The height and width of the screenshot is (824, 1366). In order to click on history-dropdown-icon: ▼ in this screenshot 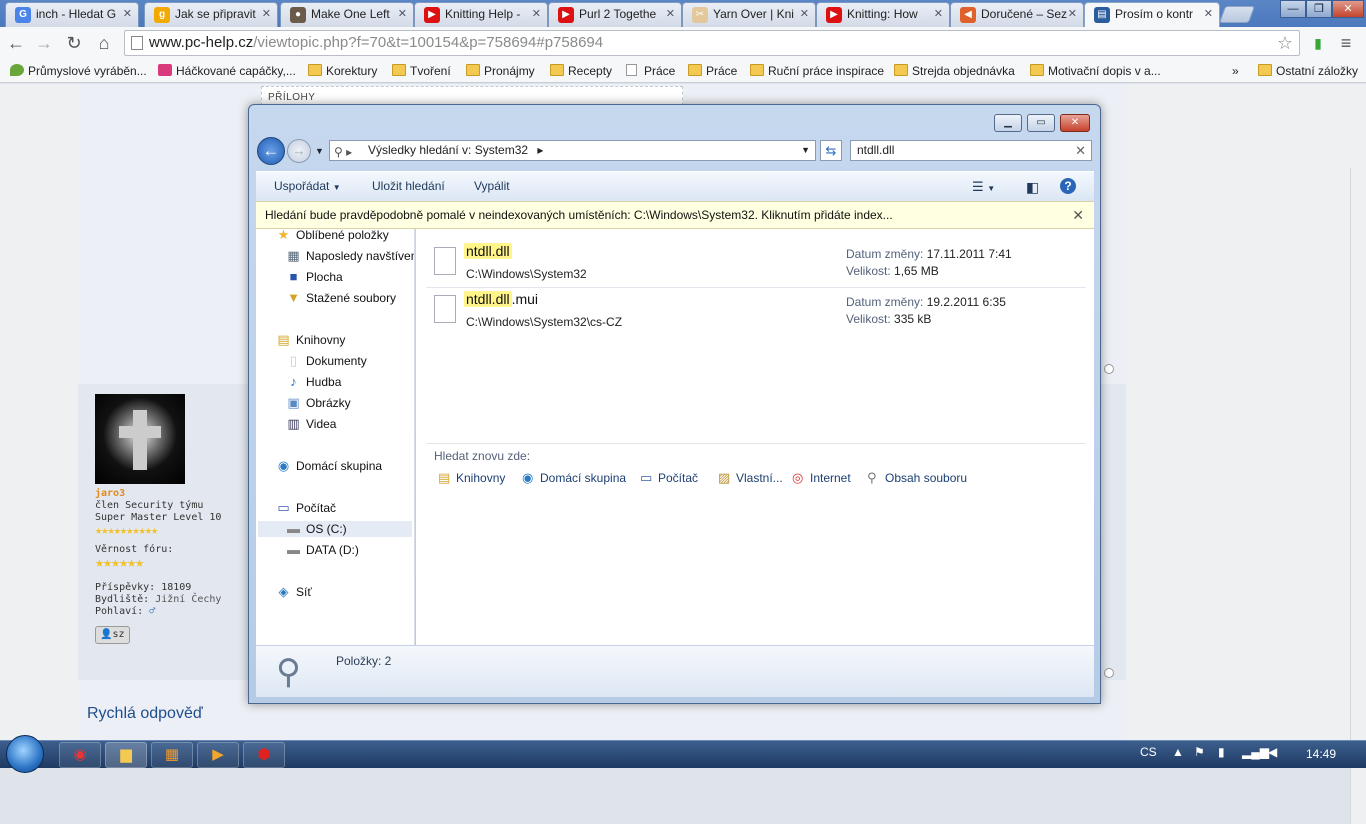, I will do `click(319, 151)`.